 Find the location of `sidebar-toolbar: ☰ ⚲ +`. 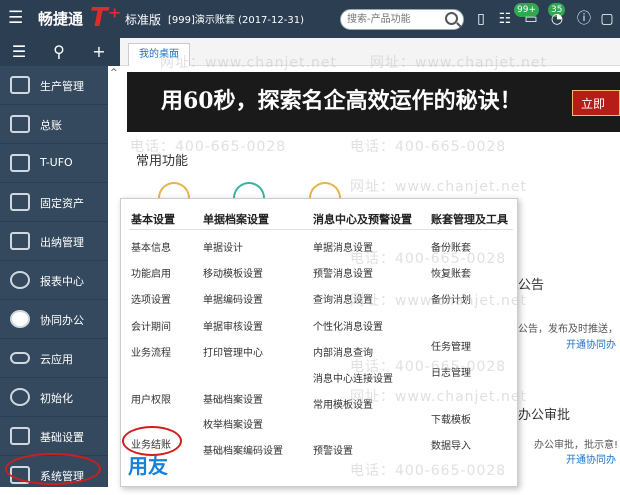

sidebar-toolbar: ☰ ⚲ + is located at coordinates (60, 52).